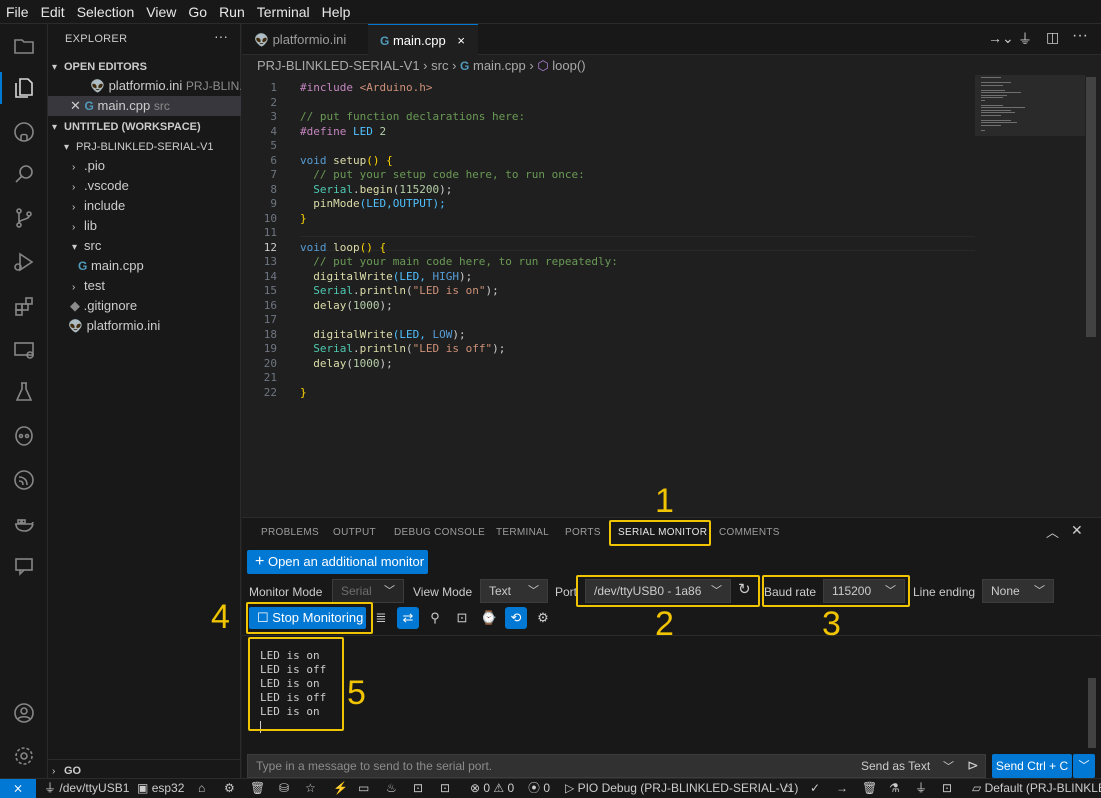 This screenshot has width=1101, height=798. Describe the element at coordinates (86, 788) in the screenshot. I see `serial-port-status: ⏚ /dev/ttyUSB1` at that location.